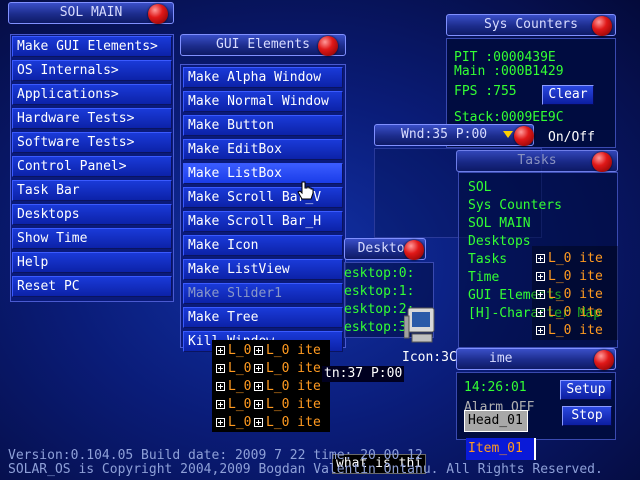  What do you see at coordinates (306, 194) in the screenshot?
I see `hand-cursor-icon` at bounding box center [306, 194].